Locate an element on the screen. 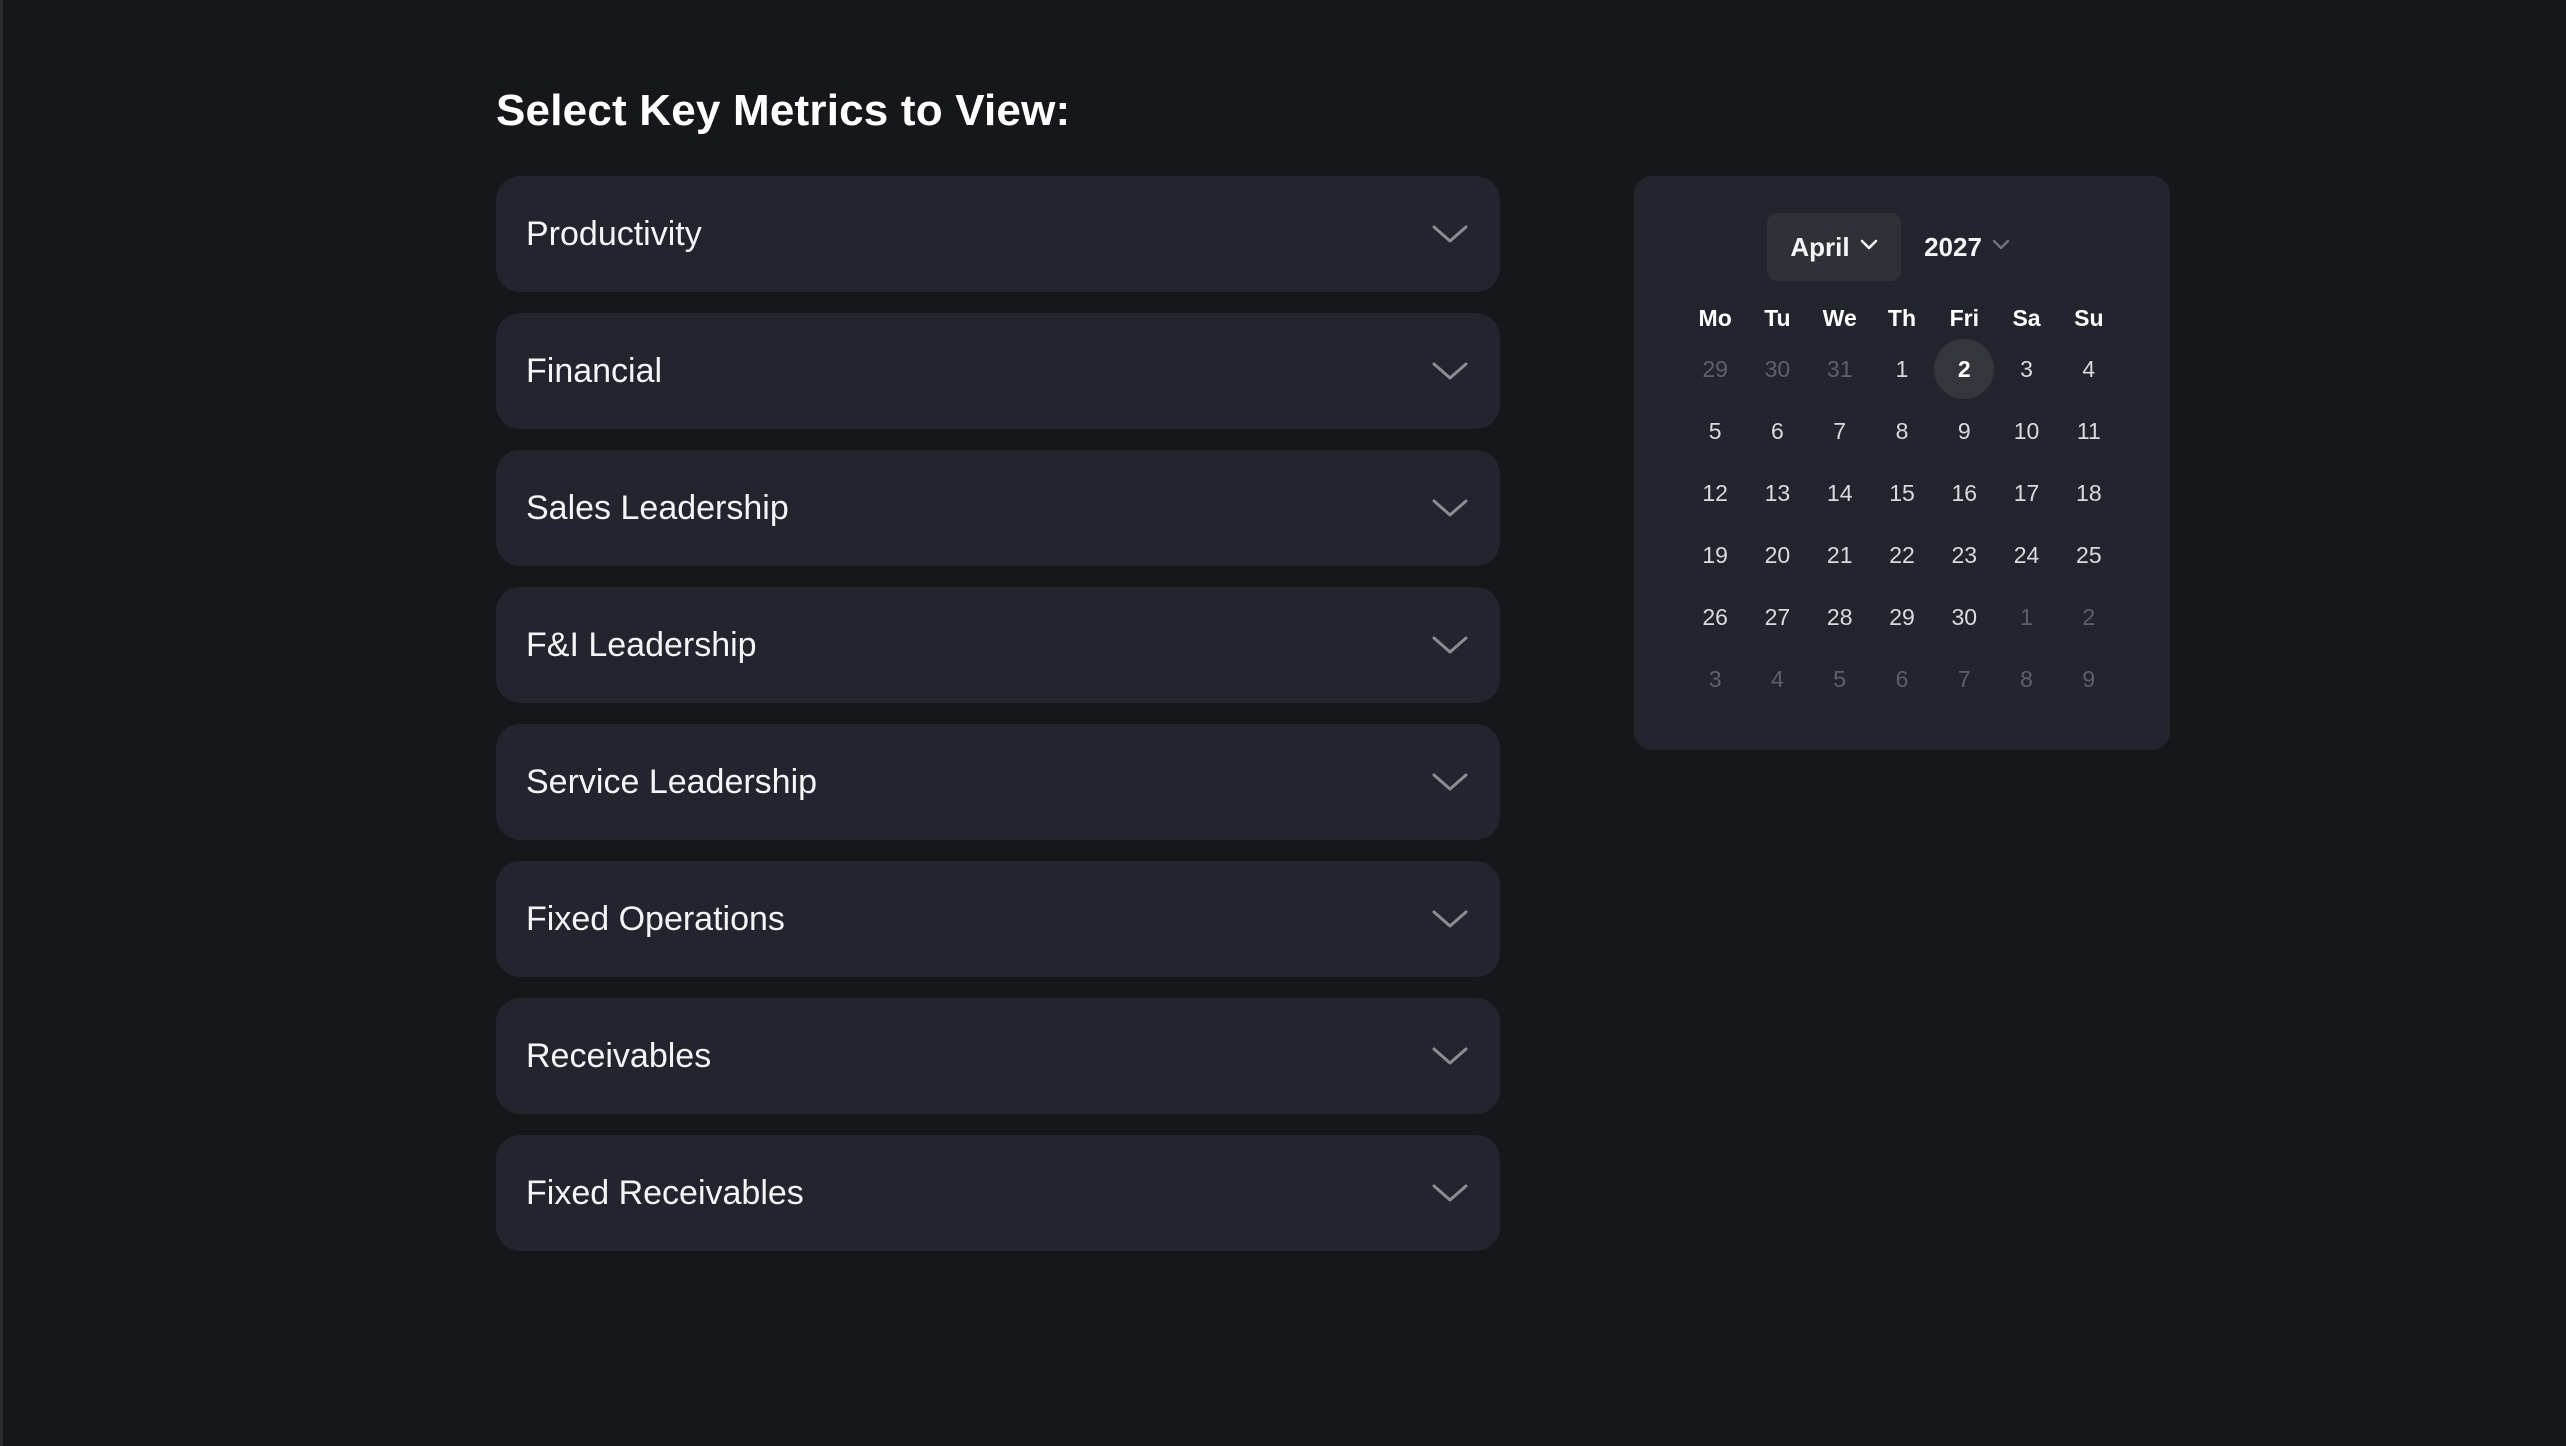 This screenshot has height=1446, width=2566. day-number: 20 is located at coordinates (1777, 555).